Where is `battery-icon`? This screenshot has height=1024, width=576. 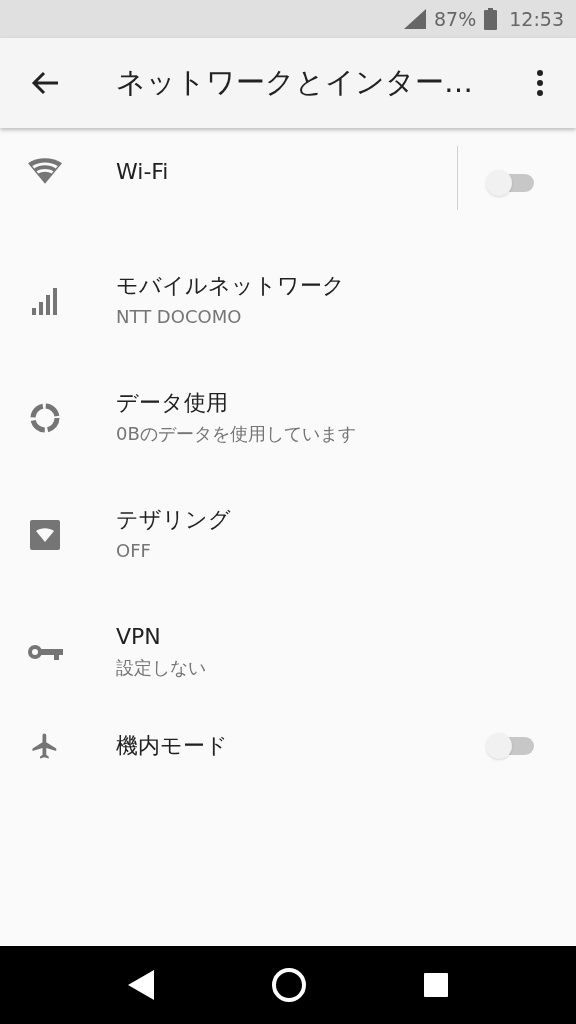 battery-icon is located at coordinates (491, 19).